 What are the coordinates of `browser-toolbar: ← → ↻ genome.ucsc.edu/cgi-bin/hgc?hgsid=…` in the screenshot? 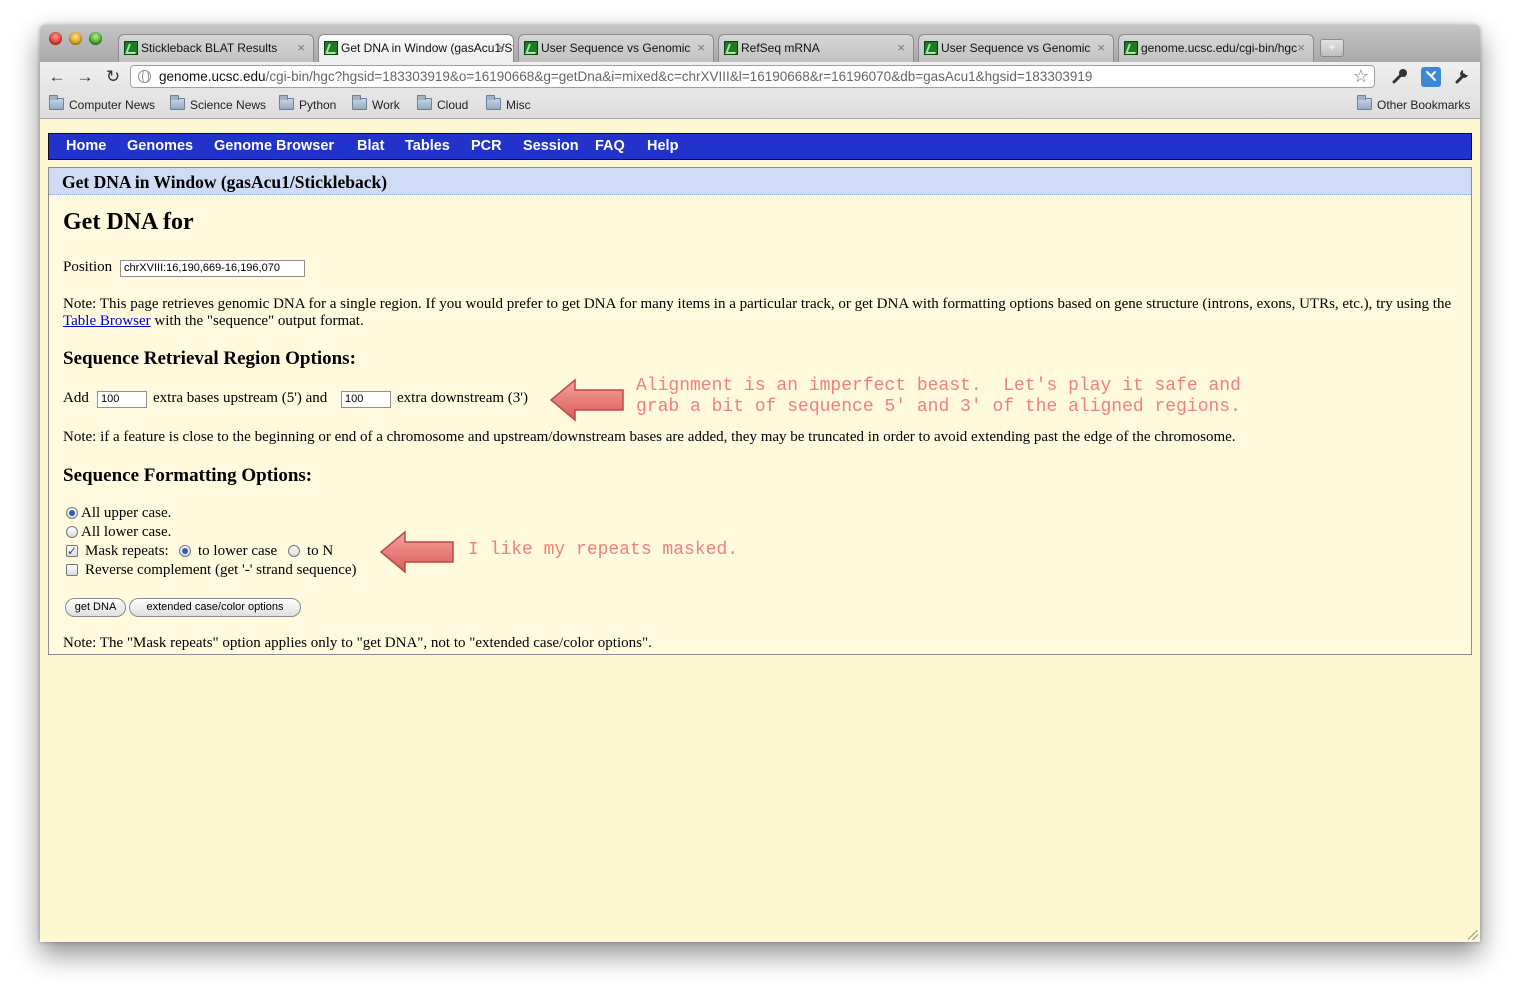 It's located at (760, 77).